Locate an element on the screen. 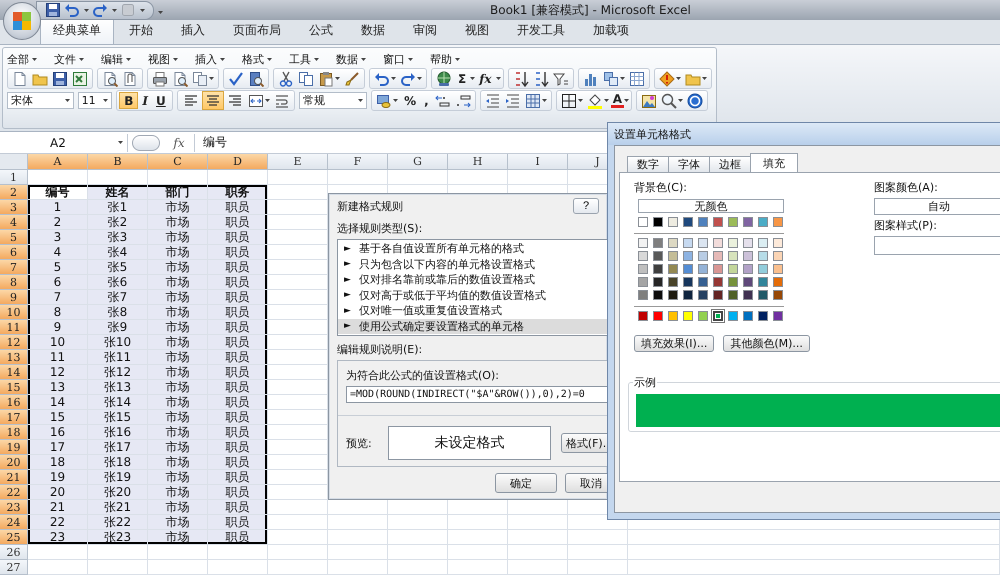 The image size is (1000, 579). ribbon-tab: 开始 is located at coordinates (141, 30).